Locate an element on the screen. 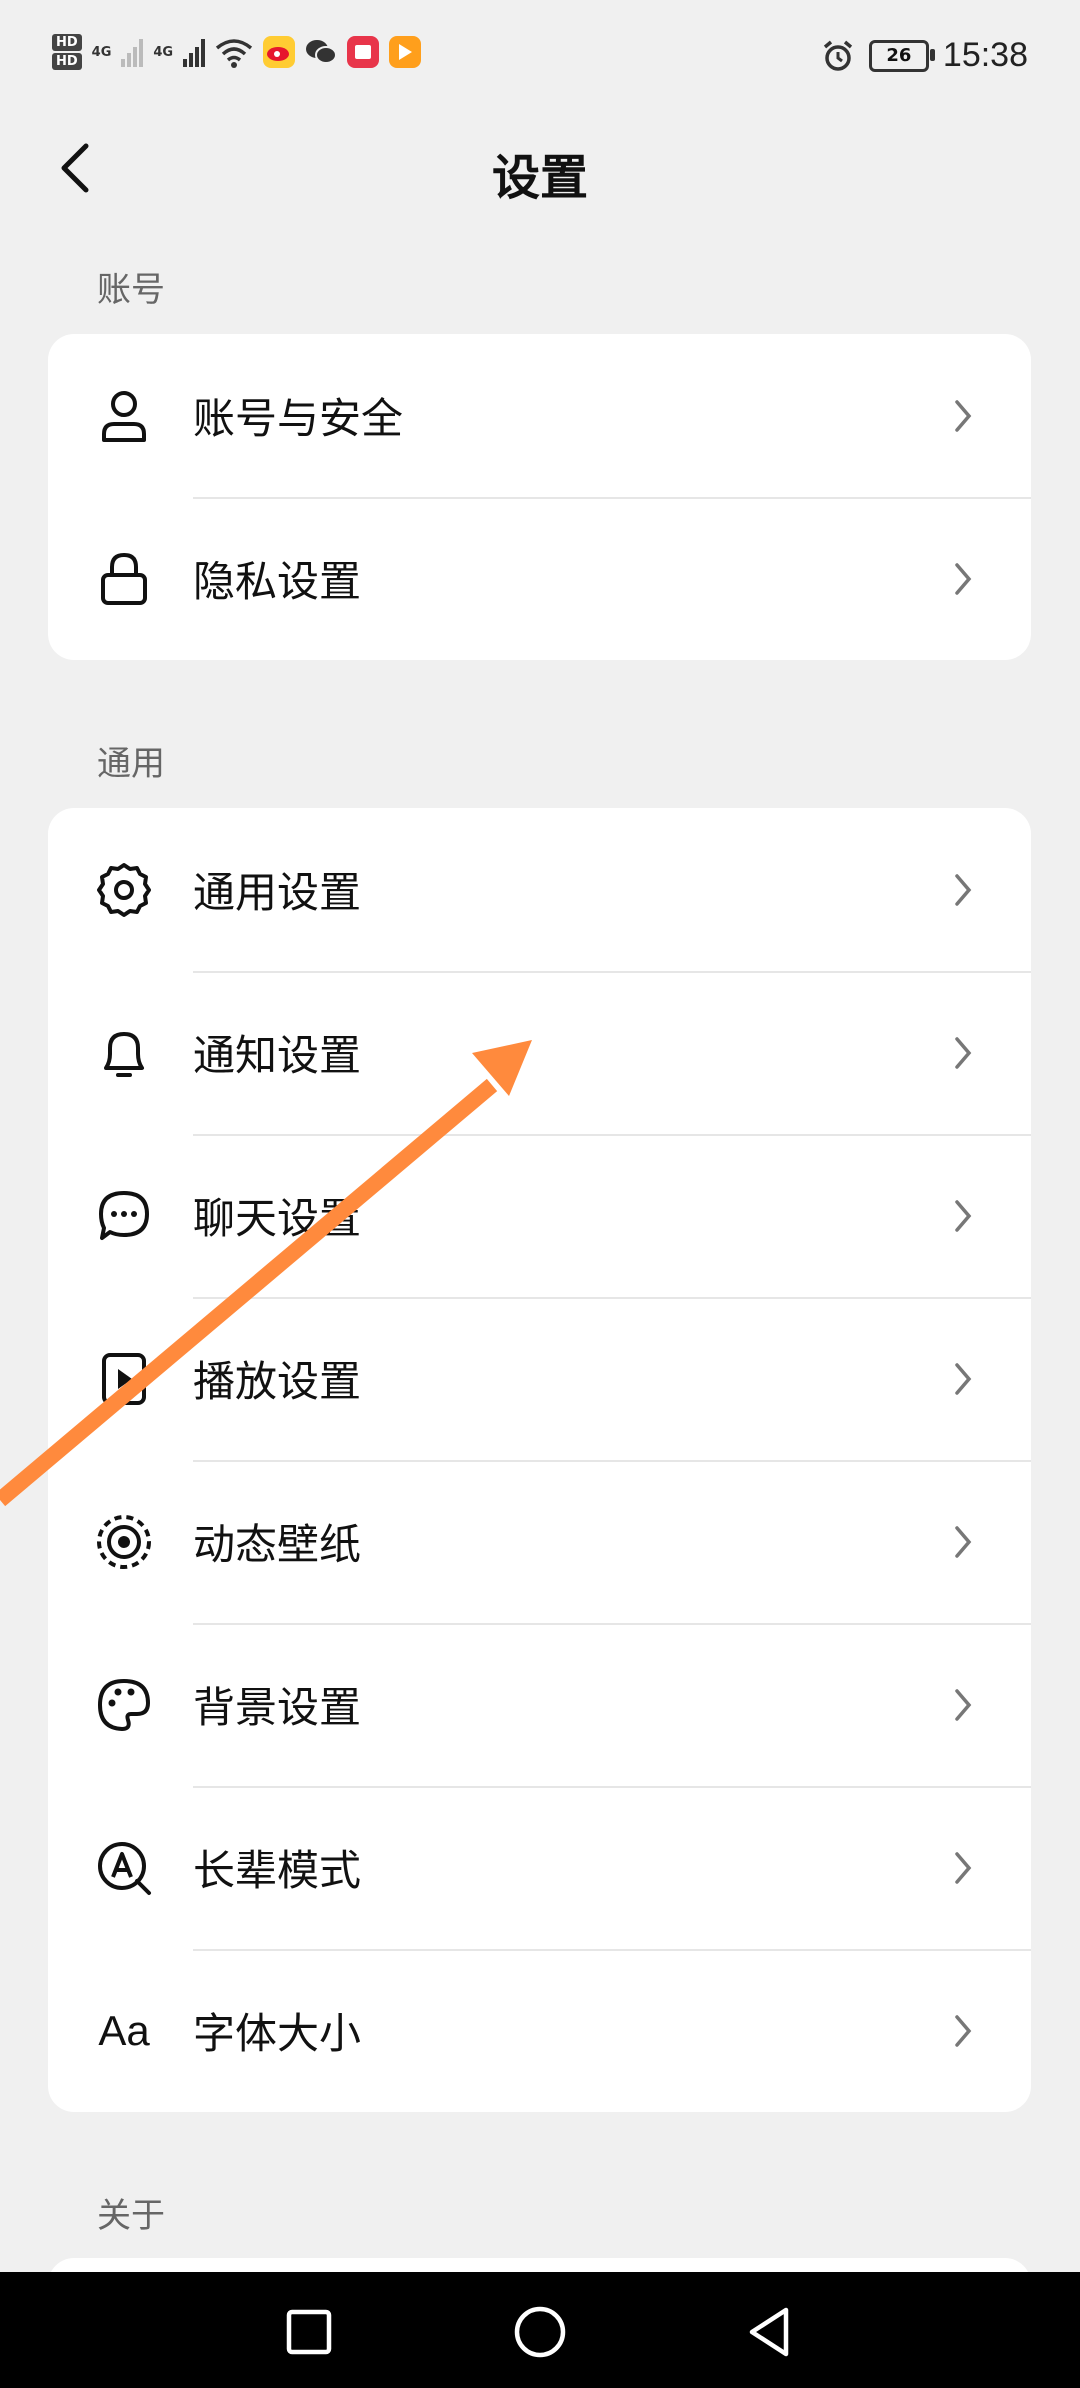  settings-item-label: 播放设置 is located at coordinates (277, 1381).